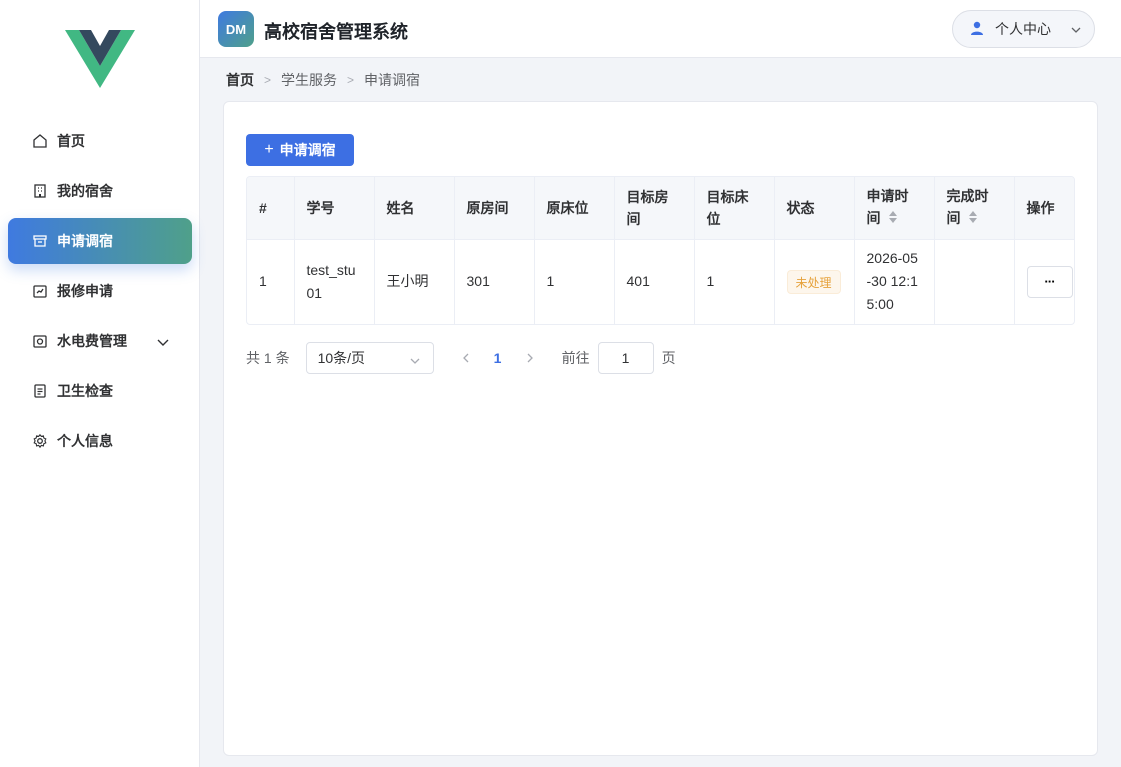 This screenshot has height=767, width=1121. Describe the element at coordinates (494, 208) in the screenshot. I see `col-orig-room: 原房间` at that location.